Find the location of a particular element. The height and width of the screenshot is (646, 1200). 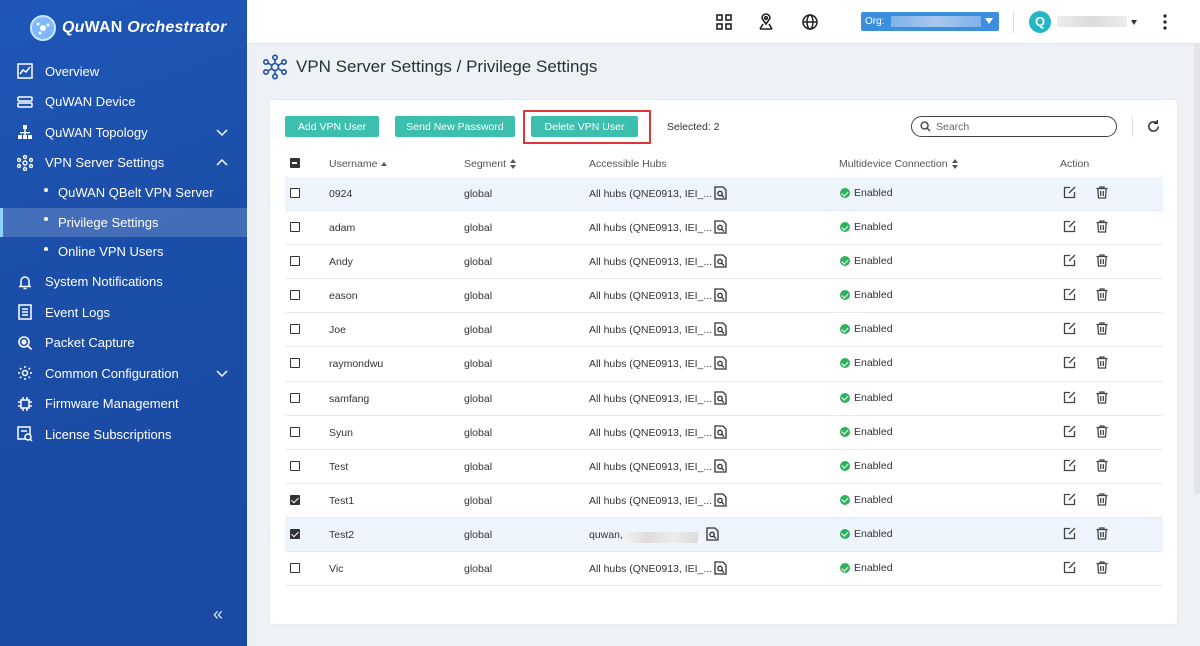

caret-down-icon is located at coordinates (1134, 22).